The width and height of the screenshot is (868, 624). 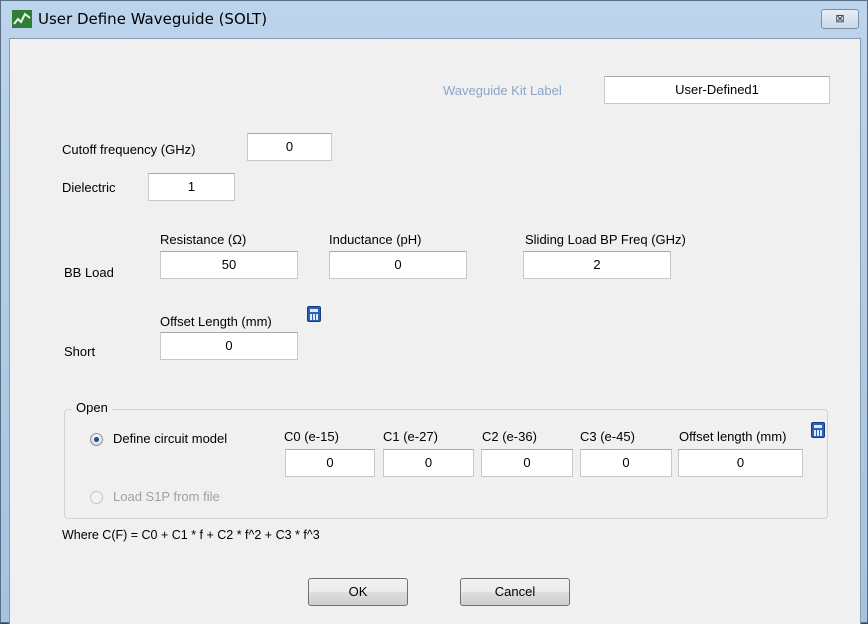 I want to click on close-icon: ⊠, so click(x=840, y=19).